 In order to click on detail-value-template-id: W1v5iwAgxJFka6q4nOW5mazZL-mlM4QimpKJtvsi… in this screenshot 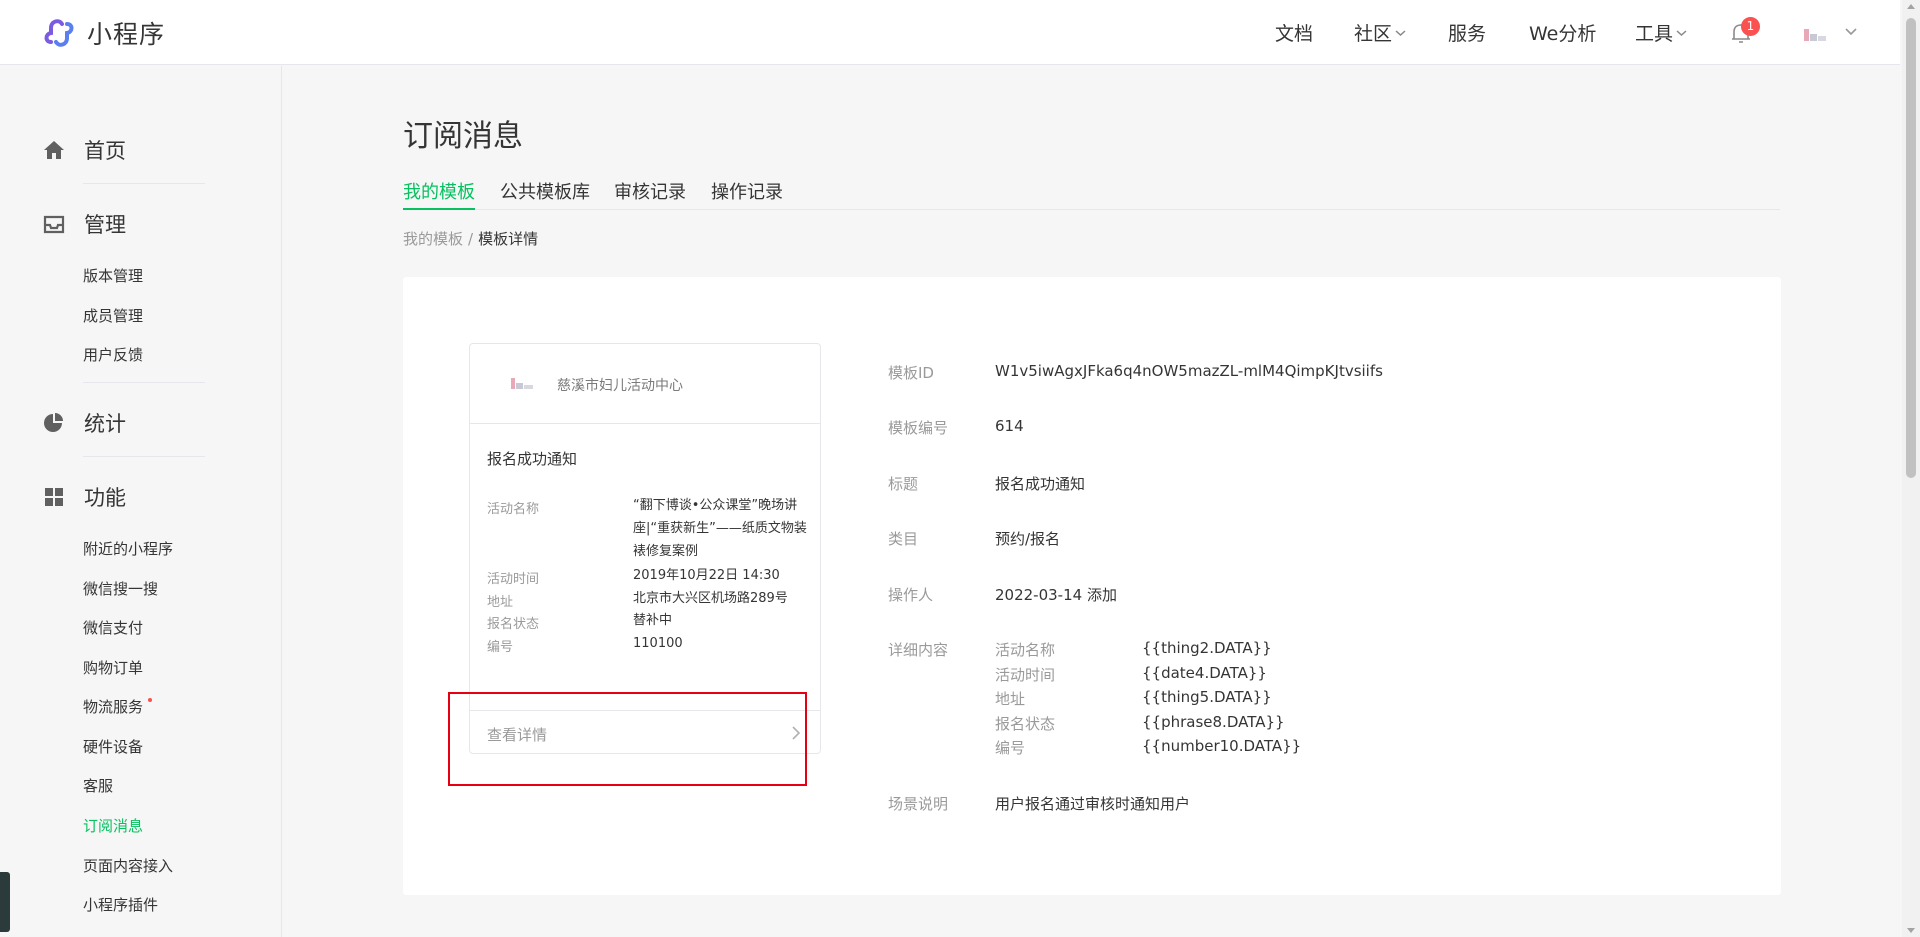, I will do `click(1189, 371)`.